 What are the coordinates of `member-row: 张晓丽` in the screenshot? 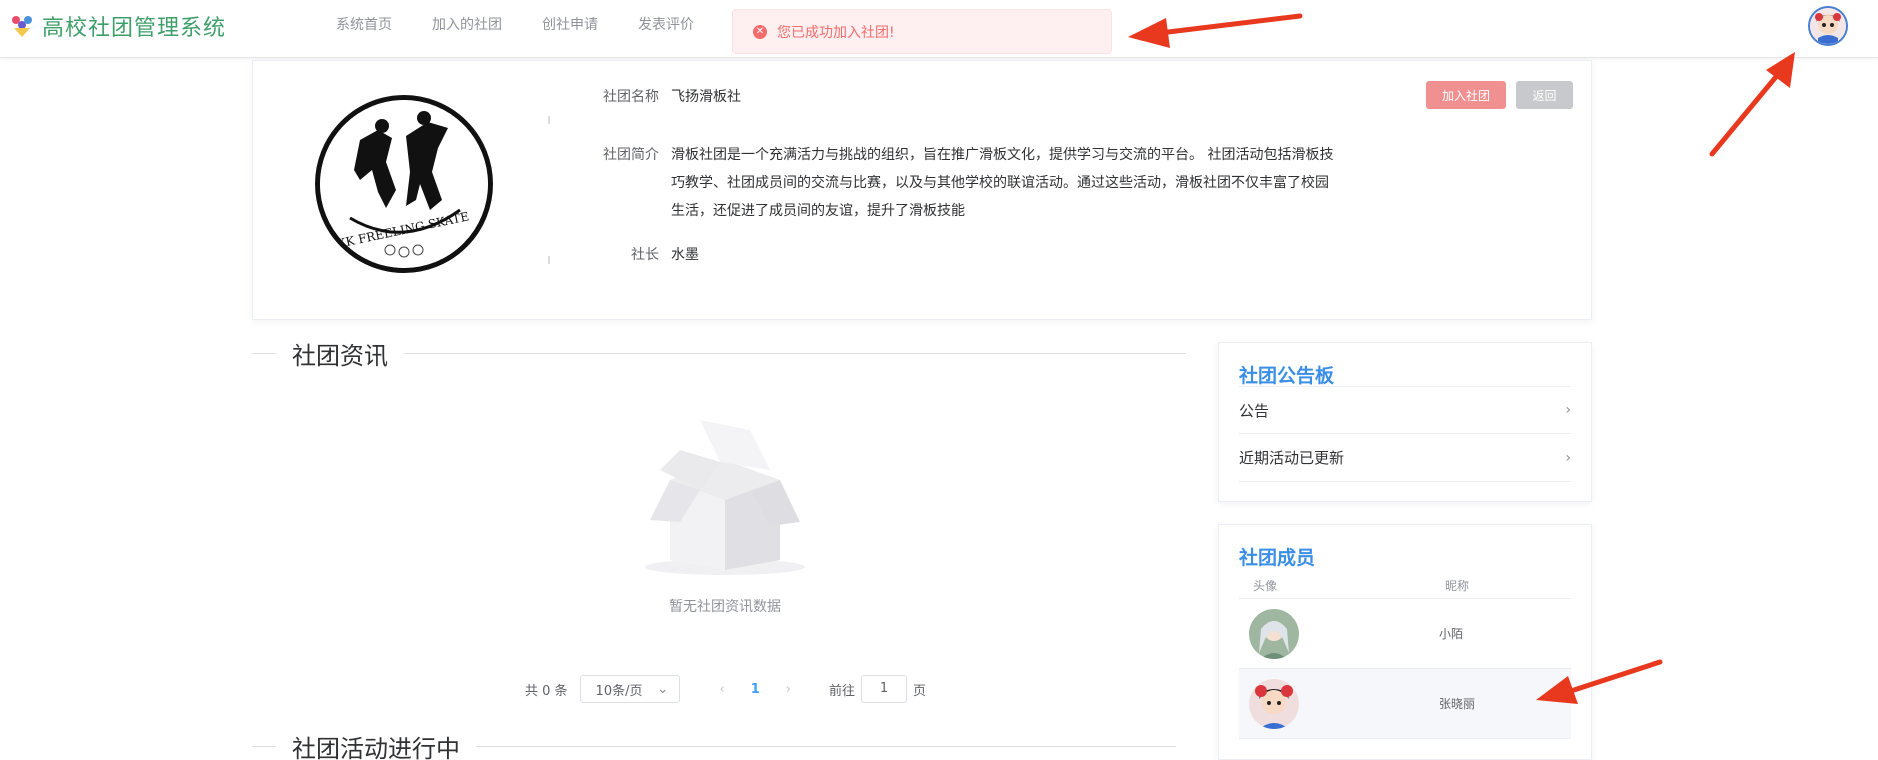 It's located at (1405, 704).